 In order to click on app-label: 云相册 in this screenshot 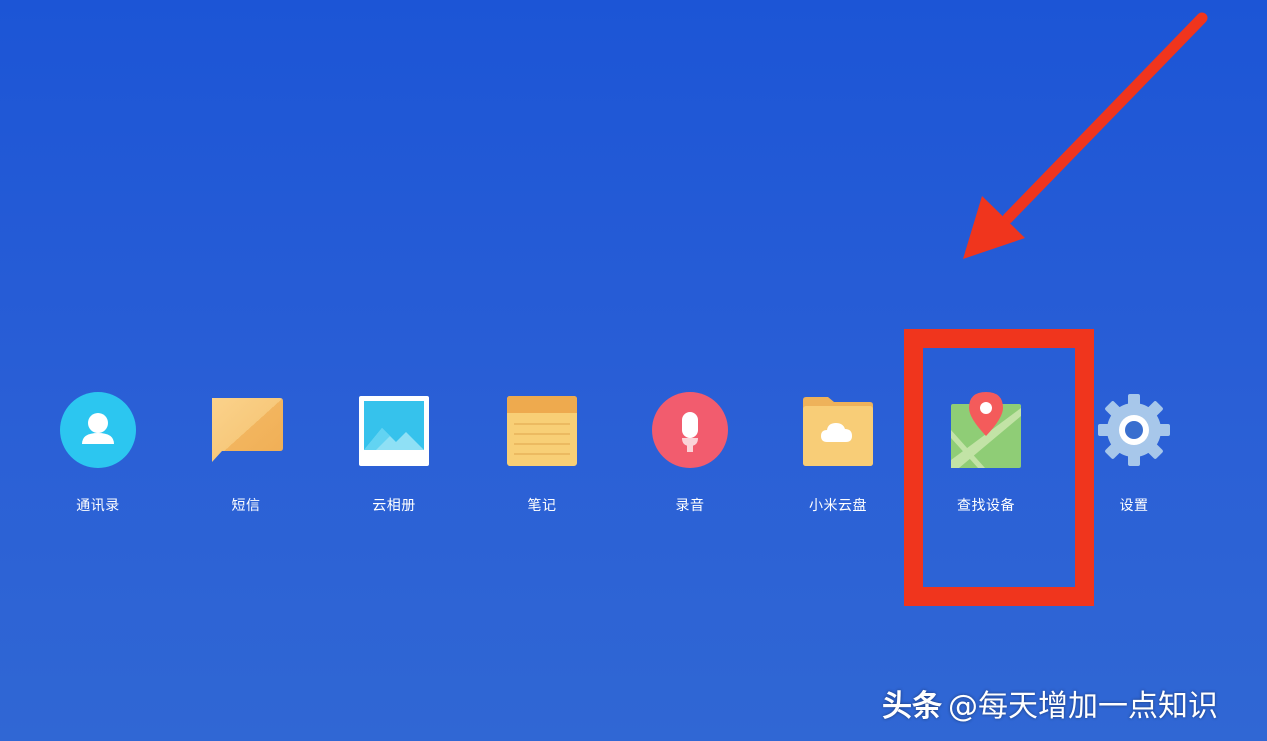, I will do `click(394, 506)`.